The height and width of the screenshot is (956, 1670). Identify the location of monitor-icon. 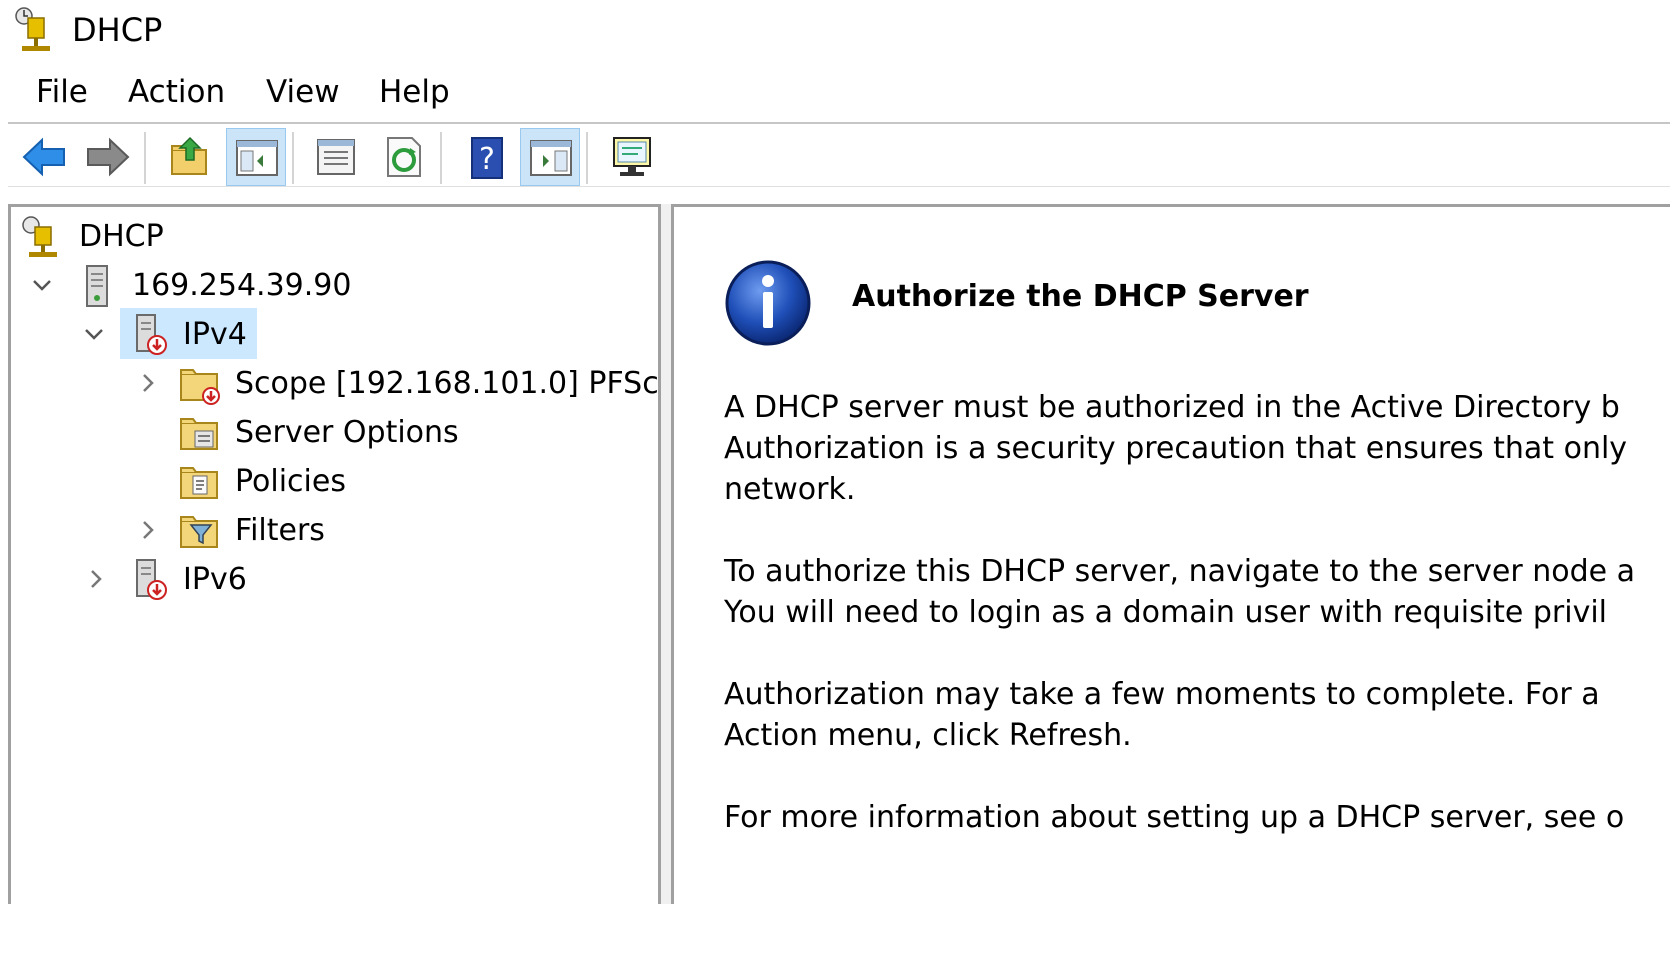
(632, 156).